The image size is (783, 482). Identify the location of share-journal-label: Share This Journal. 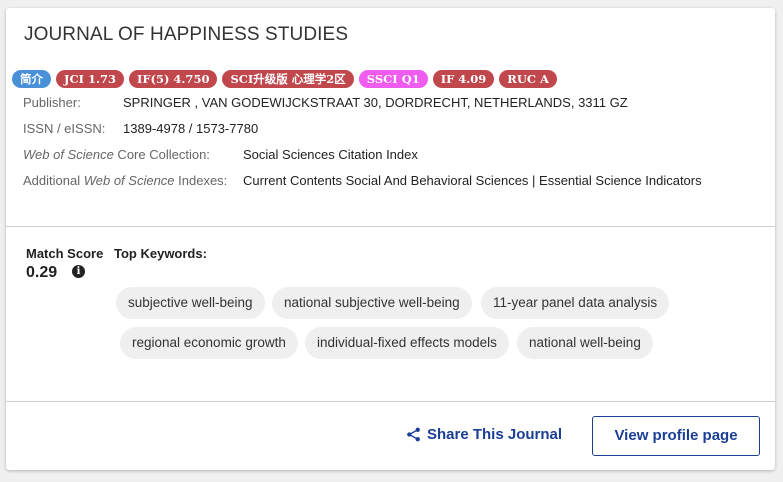
(495, 434).